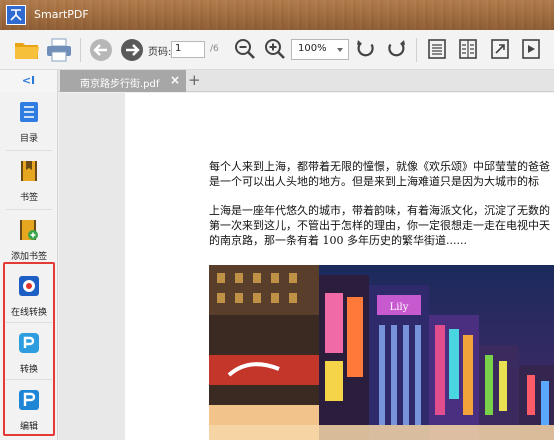 This screenshot has width=554, height=440. Describe the element at coordinates (120, 84) in the screenshot. I see `tab-label: 南京路步行街.pdf` at that location.